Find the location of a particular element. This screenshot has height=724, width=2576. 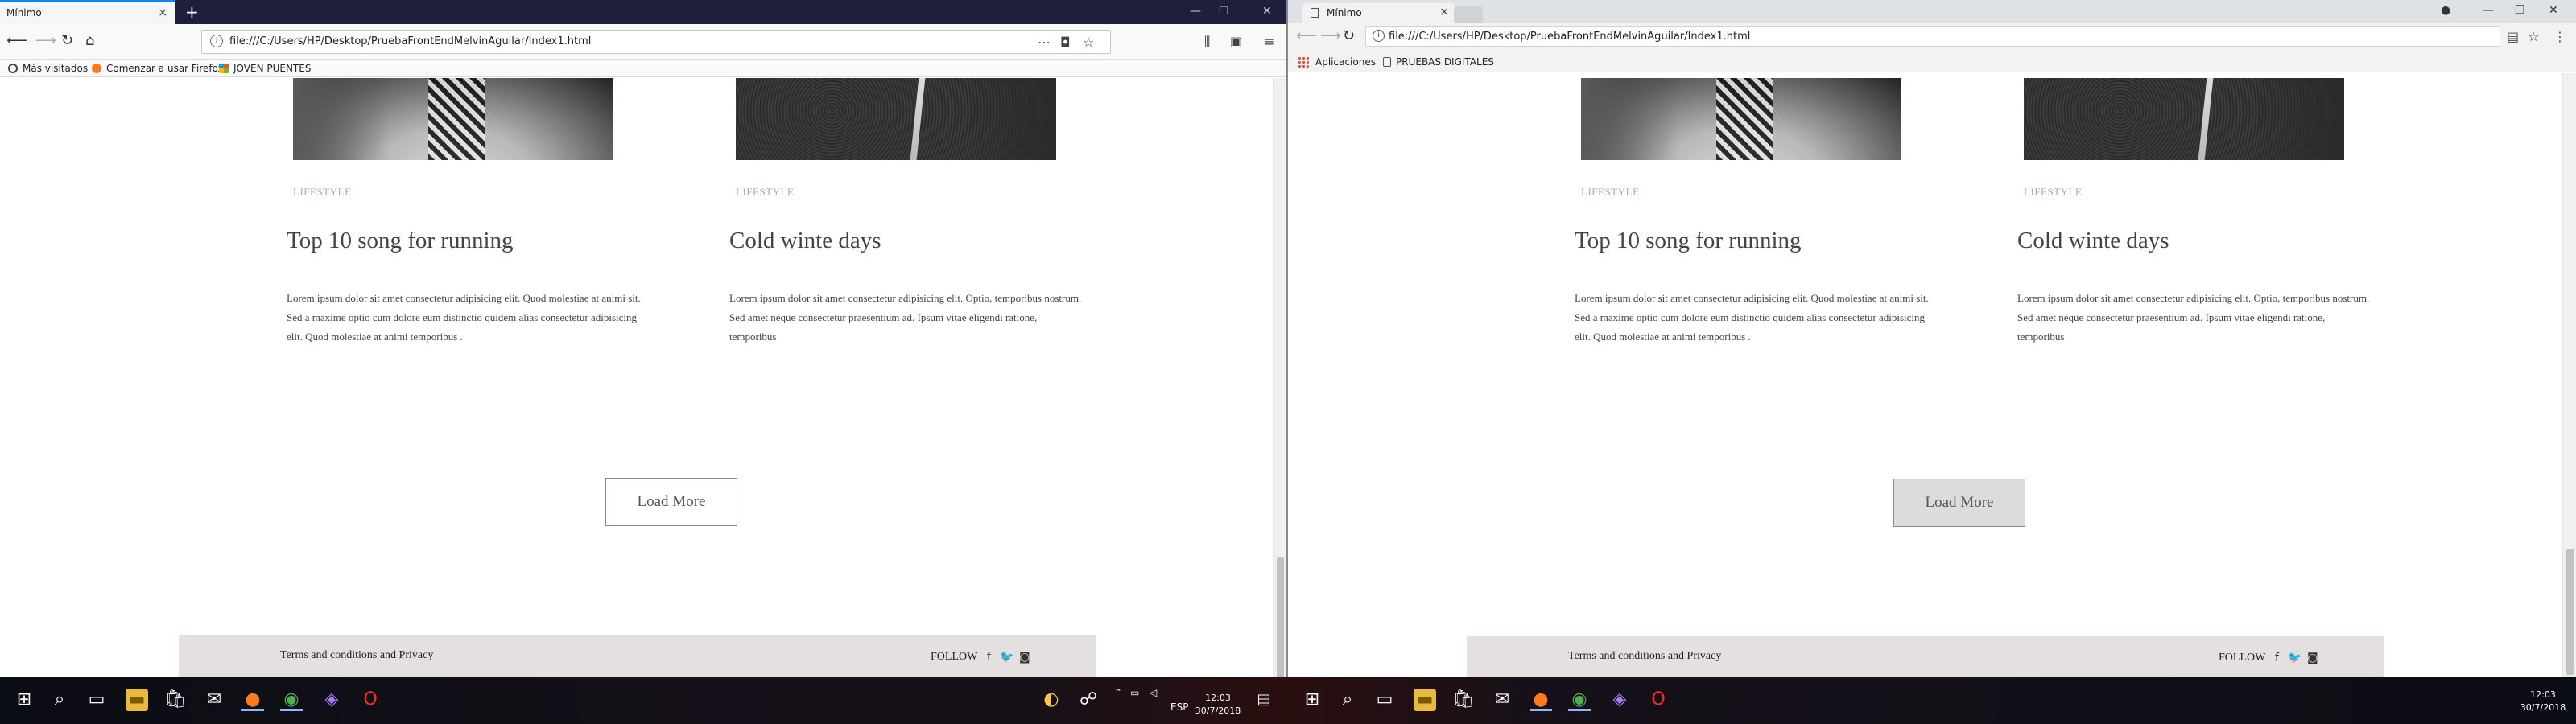

clock-date: 30/7/2018 is located at coordinates (2543, 707).